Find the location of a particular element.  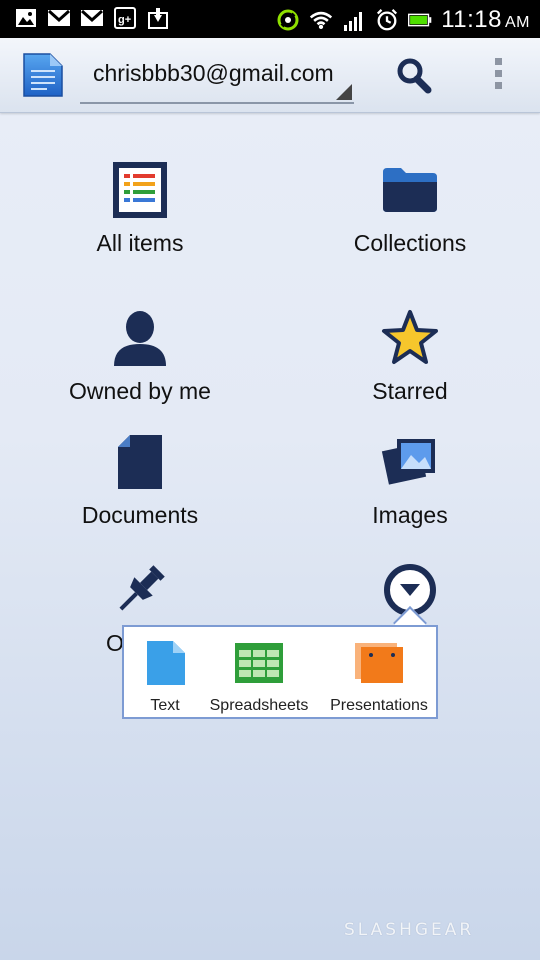

popup-spreadsheets-button: Spreadsheets is located at coordinates (259, 676).